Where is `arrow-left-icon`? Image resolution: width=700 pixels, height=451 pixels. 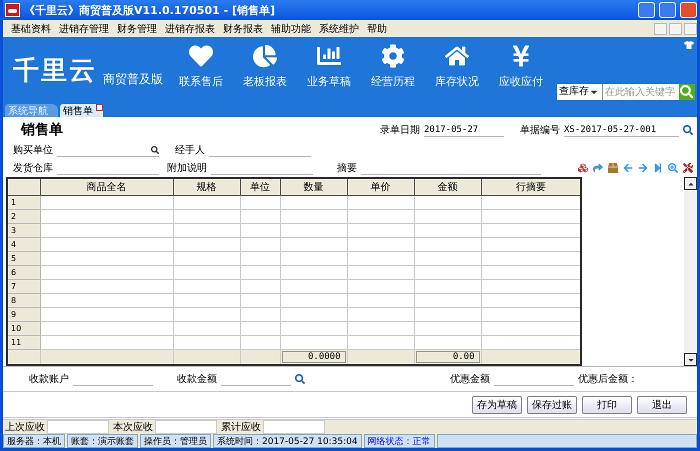 arrow-left-icon is located at coordinates (628, 168).